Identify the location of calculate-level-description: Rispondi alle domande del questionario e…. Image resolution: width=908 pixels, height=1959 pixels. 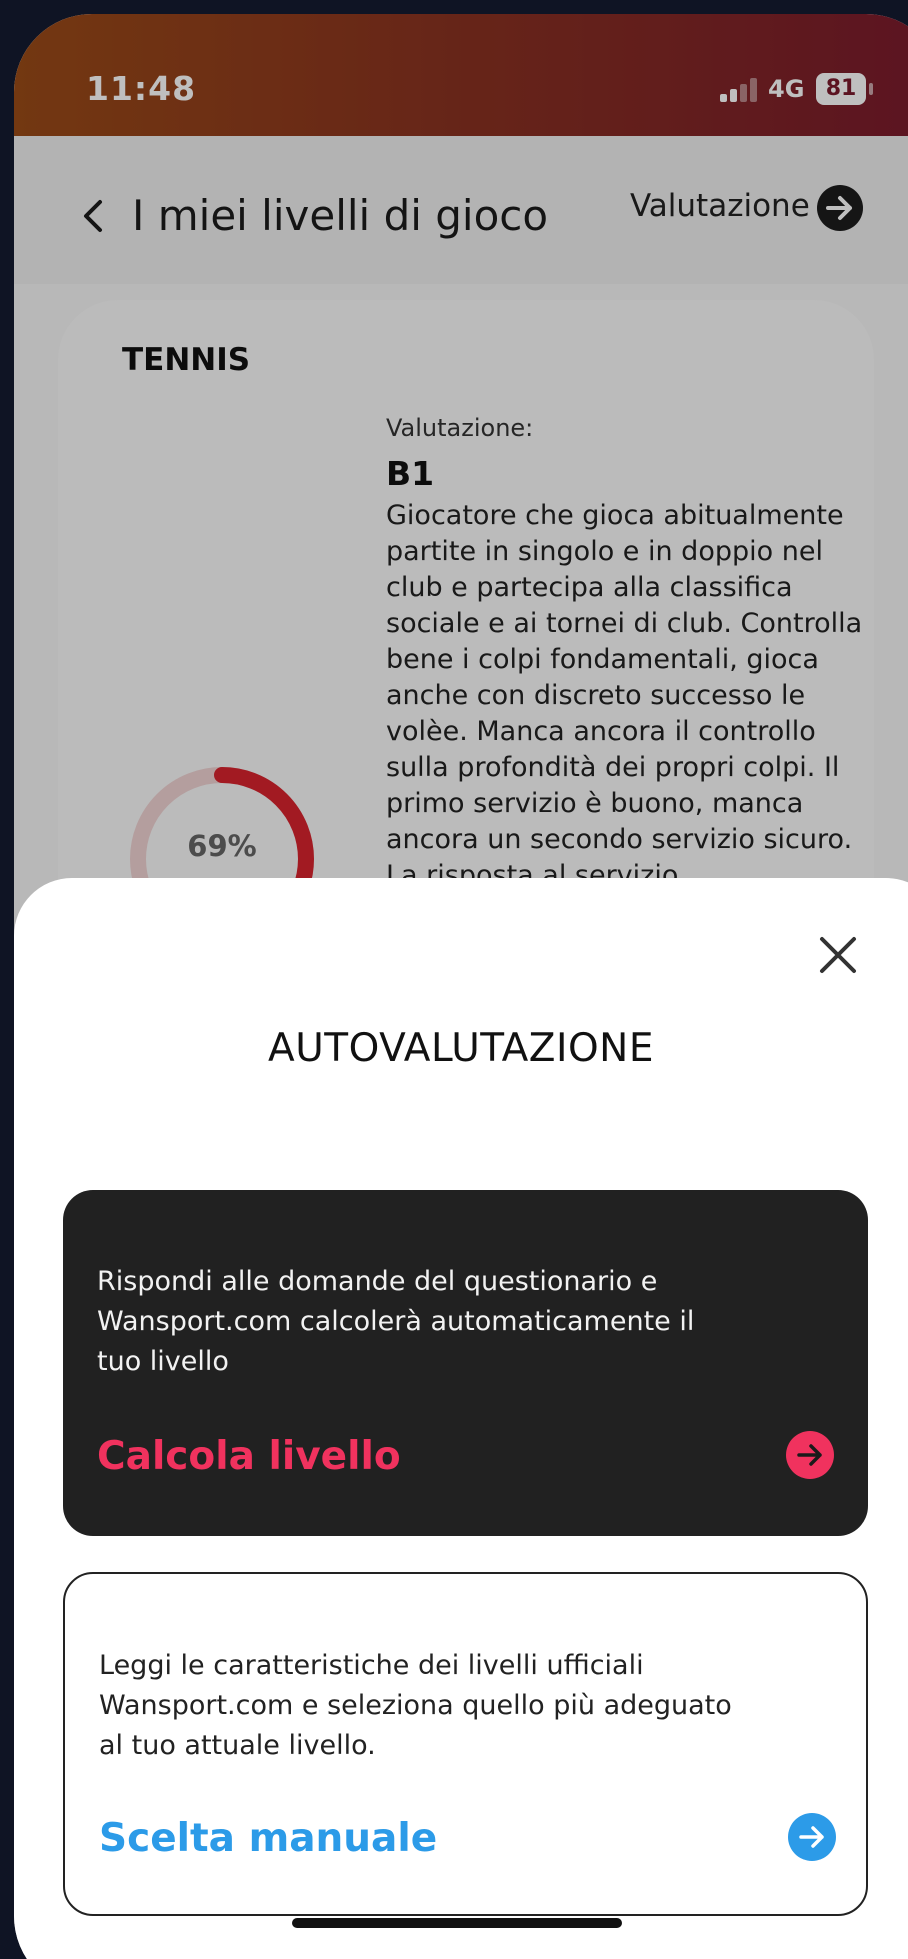
(396, 1321).